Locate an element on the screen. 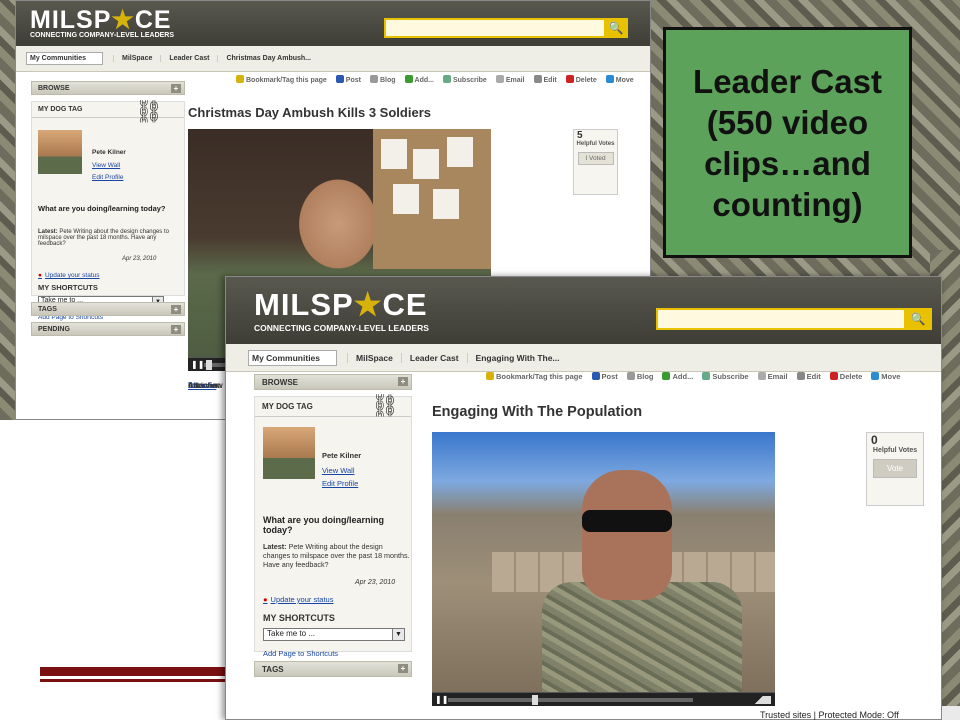  video-controls: ❚❚ is located at coordinates (603, 699).